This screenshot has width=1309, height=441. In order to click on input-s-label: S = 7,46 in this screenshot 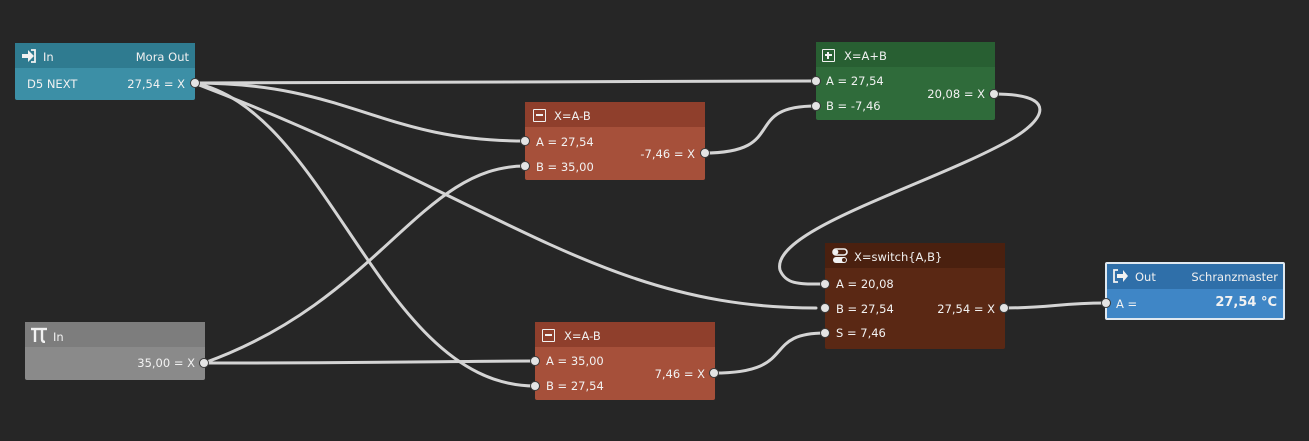, I will do `click(861, 333)`.